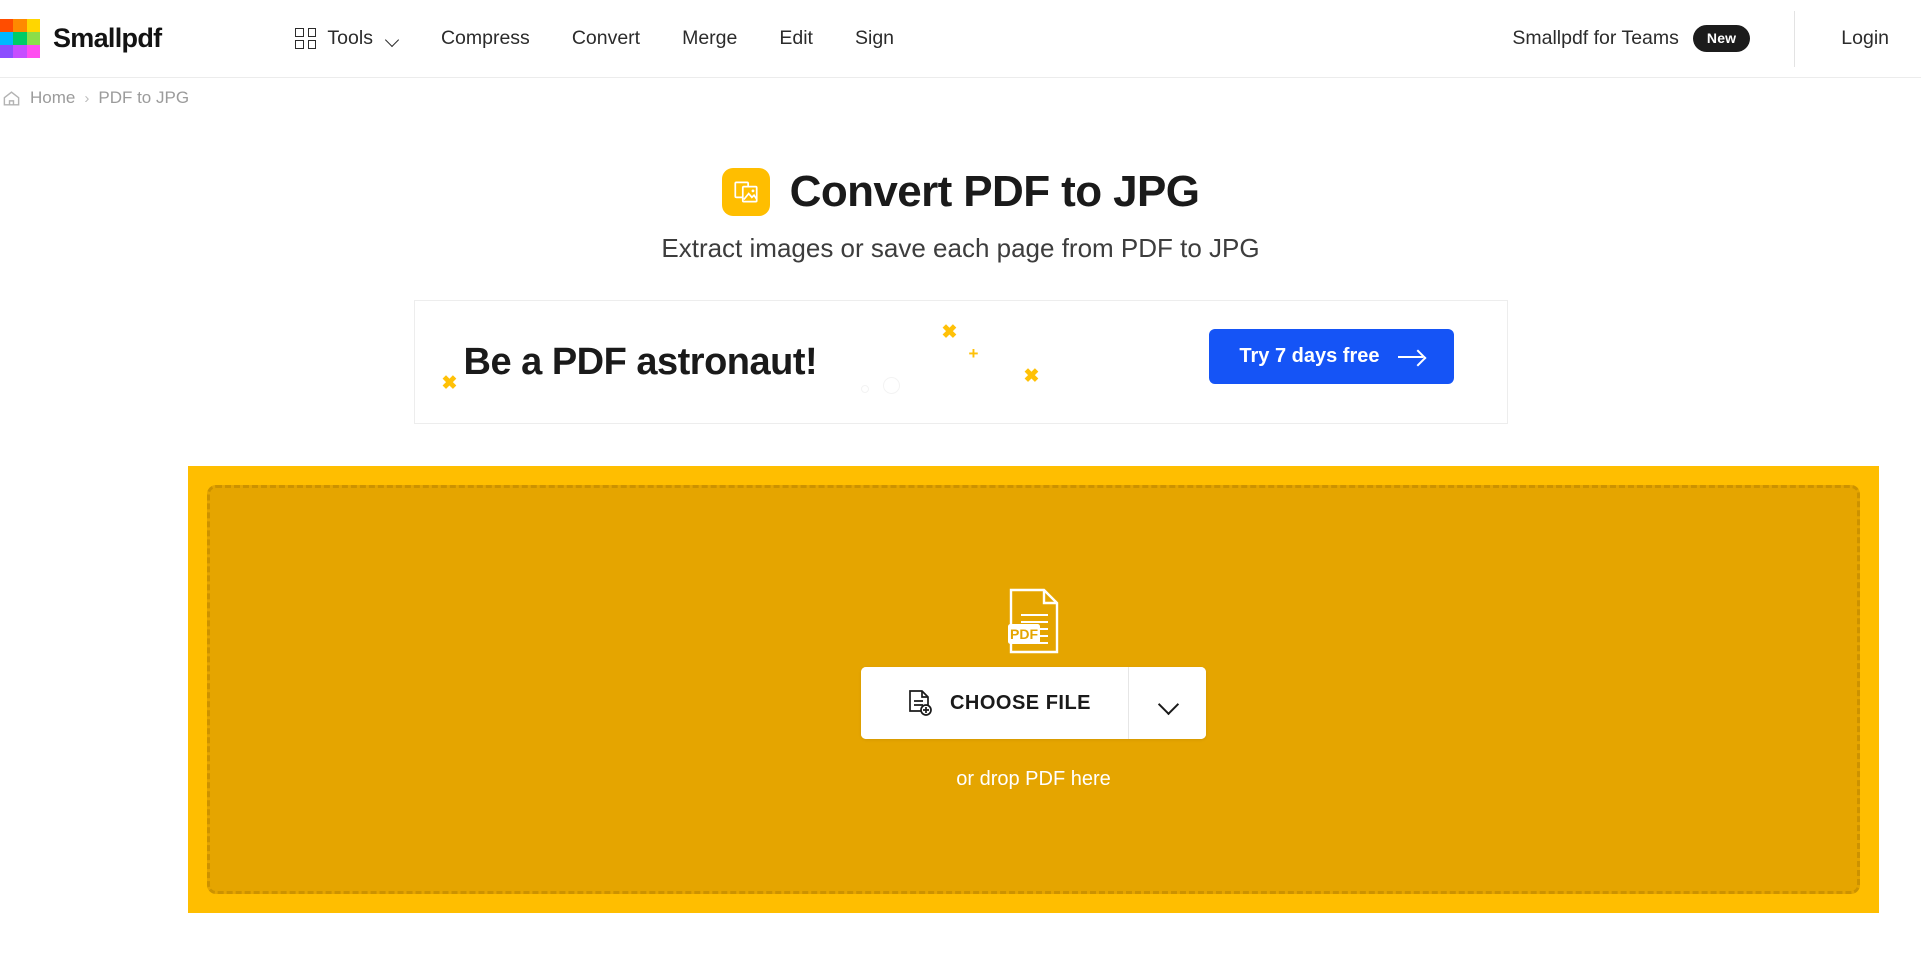 This screenshot has width=1921, height=963. What do you see at coordinates (874, 38) in the screenshot?
I see `nav-item-sign: Sign` at bounding box center [874, 38].